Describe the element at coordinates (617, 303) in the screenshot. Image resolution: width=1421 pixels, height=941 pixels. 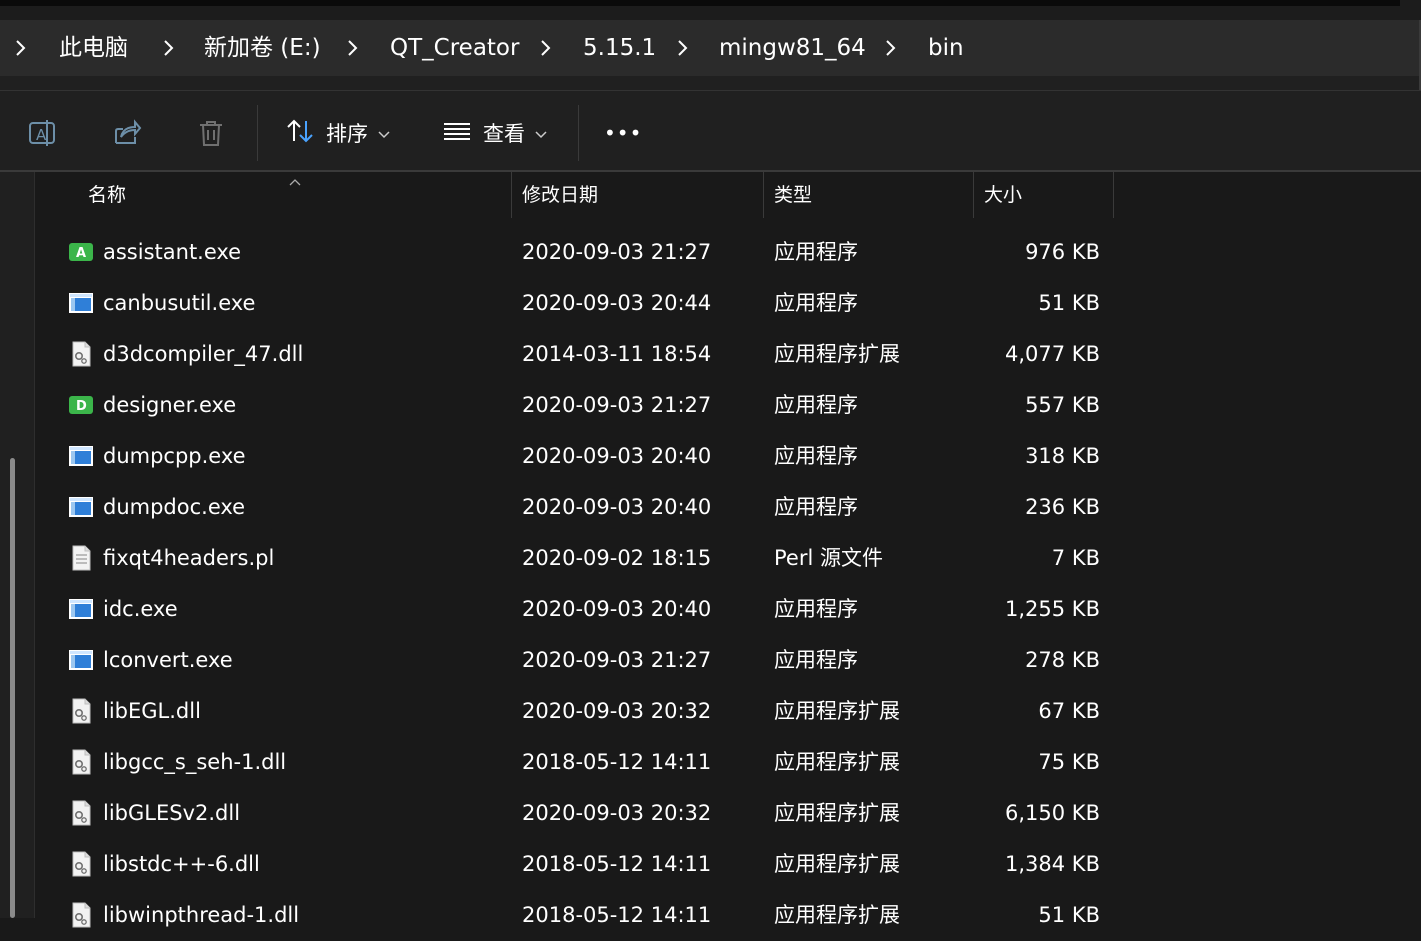
I see `file-modified-date: 2020-09-03 20:44` at that location.